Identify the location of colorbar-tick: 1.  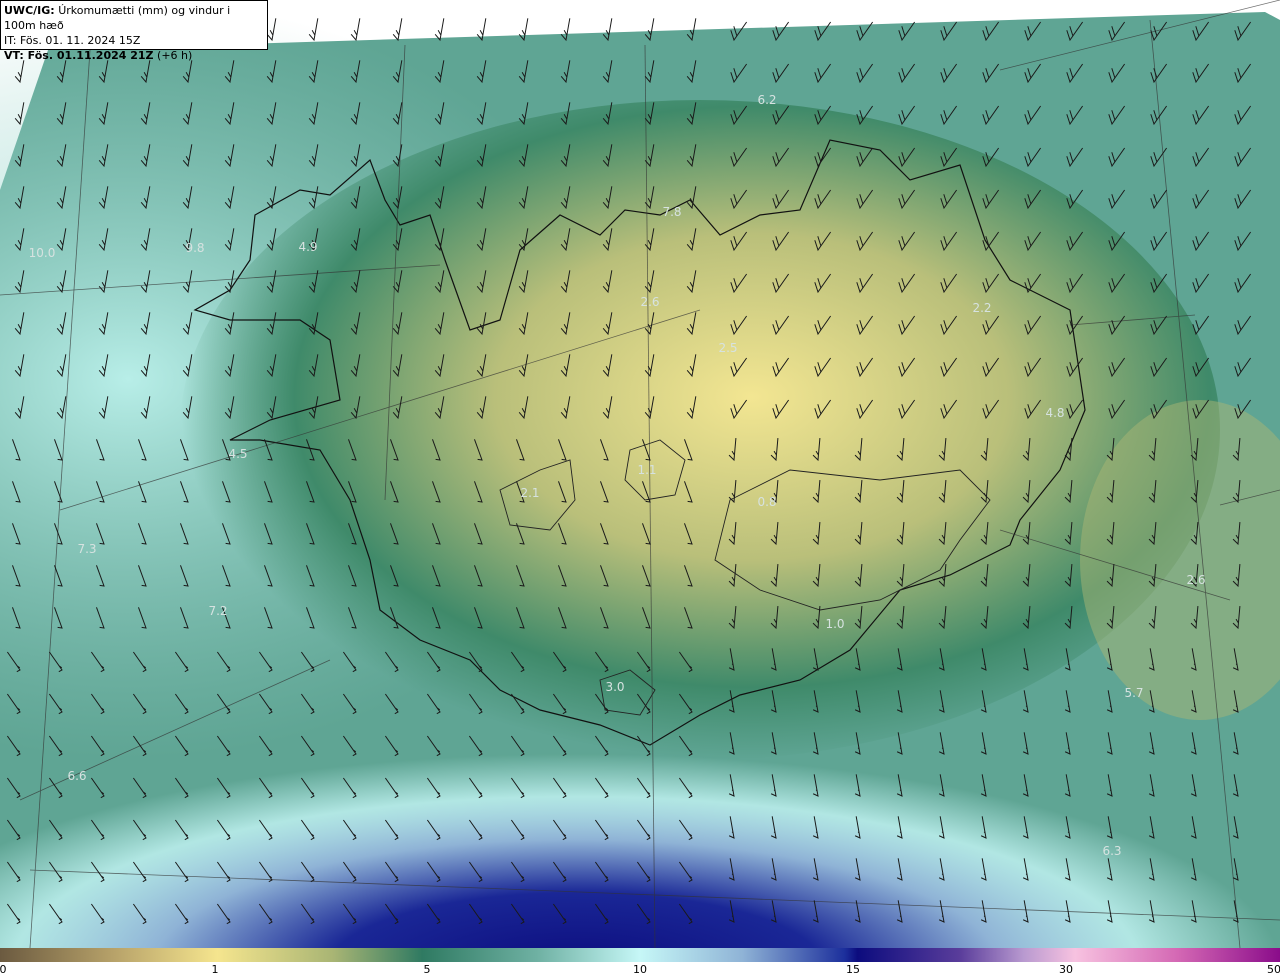
(215, 969).